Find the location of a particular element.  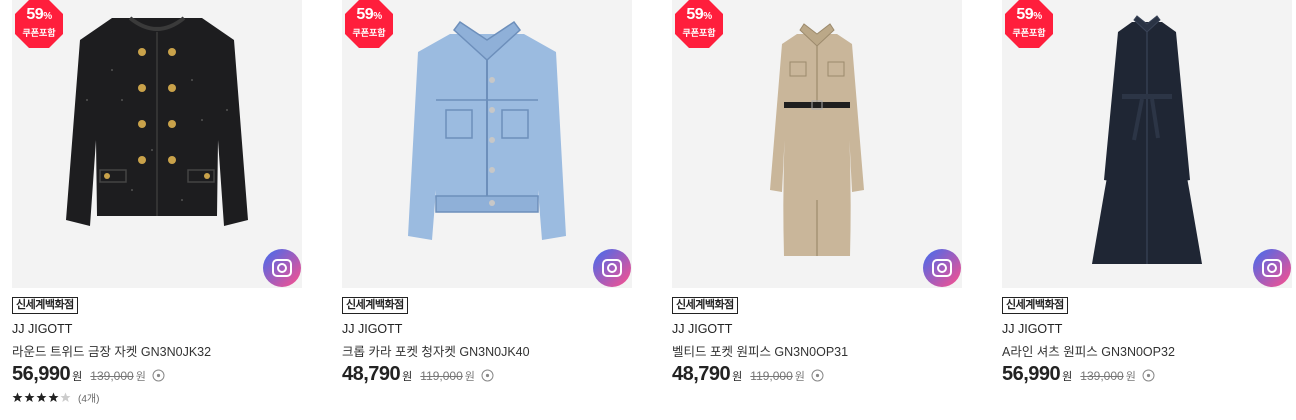

star-rating-icon is located at coordinates (41, 397).